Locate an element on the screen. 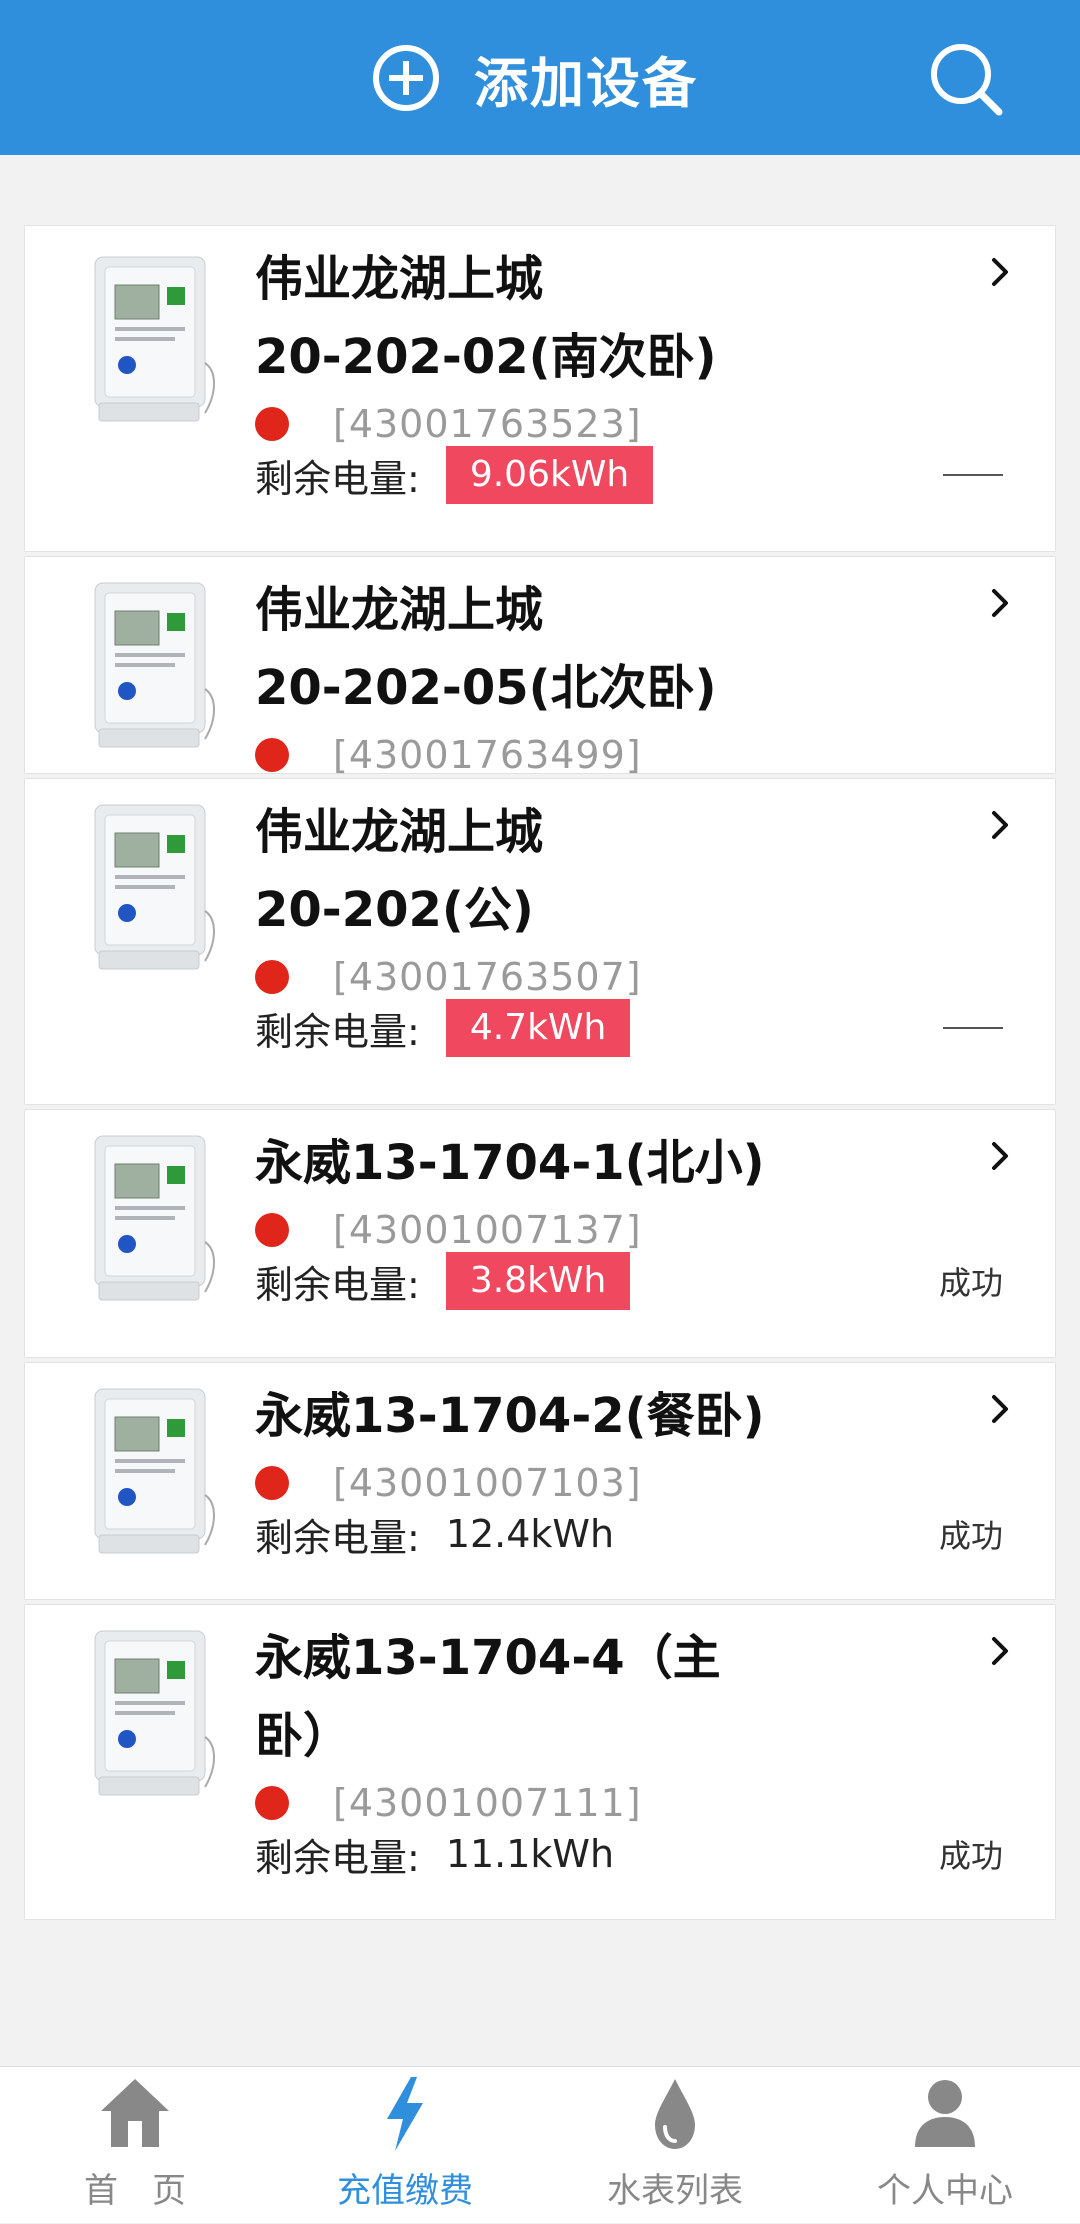 The image size is (1080, 2224). device-title-line: 卧） is located at coordinates (303, 1736).